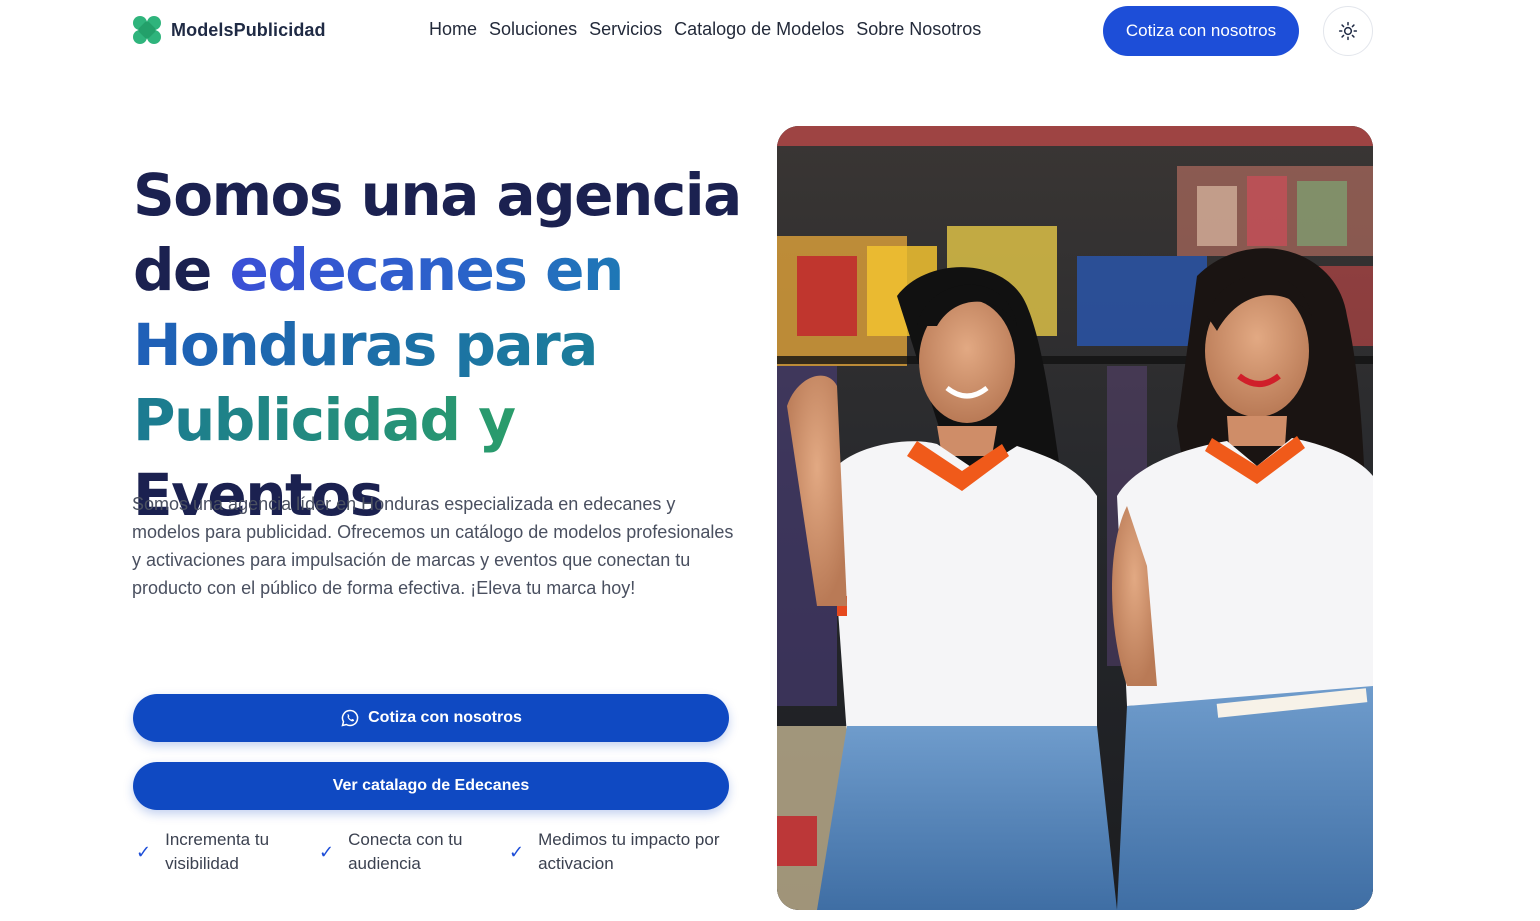 The image size is (1540, 921). What do you see at coordinates (445, 717) in the screenshot?
I see `hero-quote-label: Cotiza con nosotros` at bounding box center [445, 717].